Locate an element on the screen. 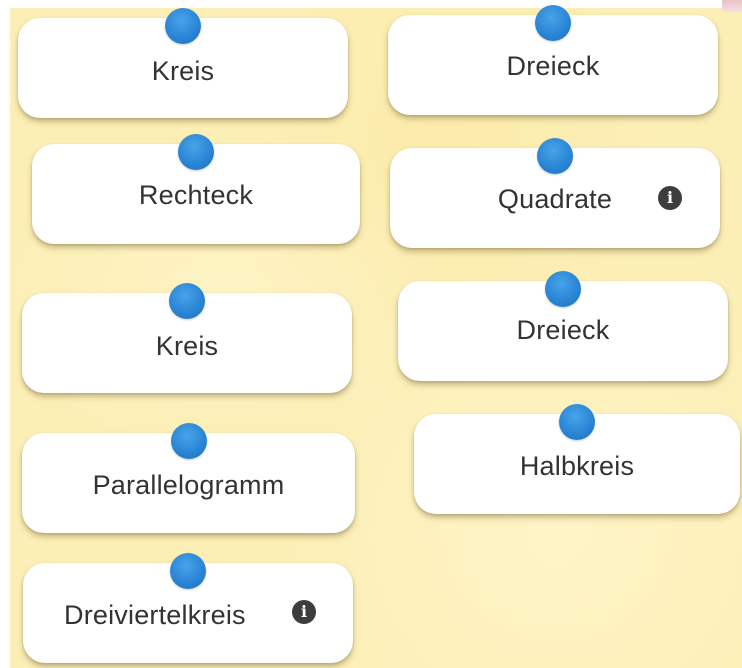 The width and height of the screenshot is (742, 668). left-edge is located at coordinates (5, 334).